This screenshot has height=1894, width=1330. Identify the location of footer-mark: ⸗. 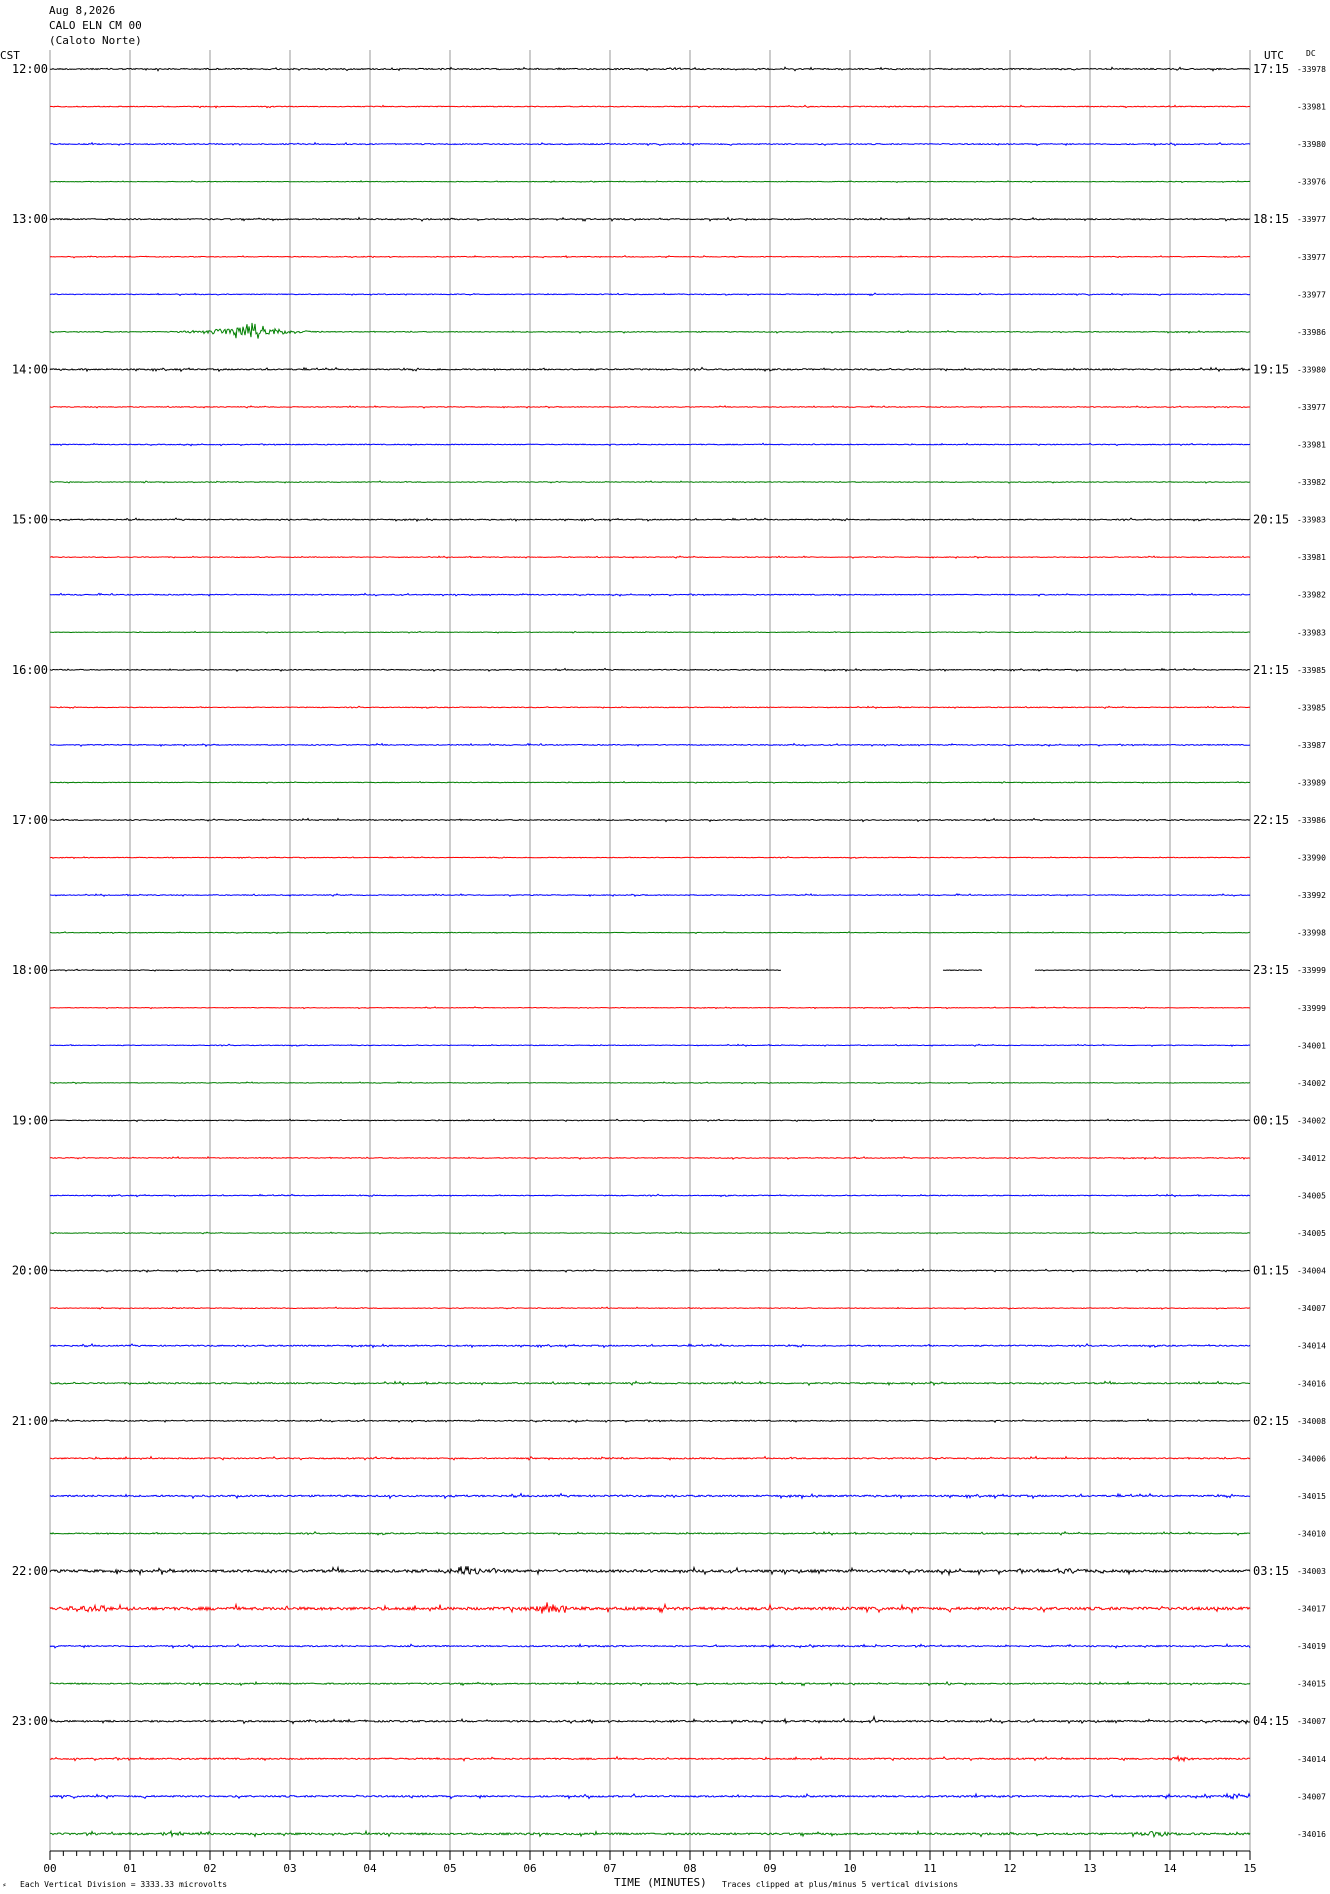
(4, 1884).